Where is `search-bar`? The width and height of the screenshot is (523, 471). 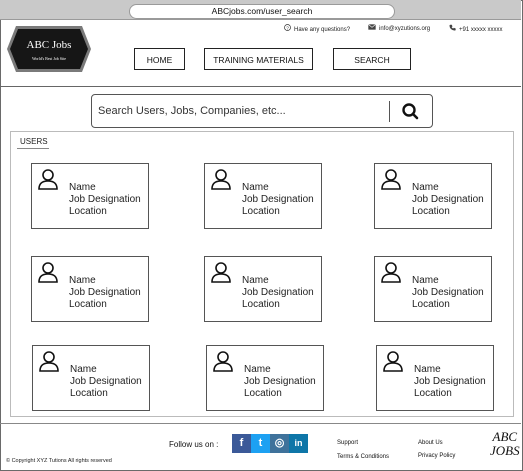
search-bar is located at coordinates (262, 111).